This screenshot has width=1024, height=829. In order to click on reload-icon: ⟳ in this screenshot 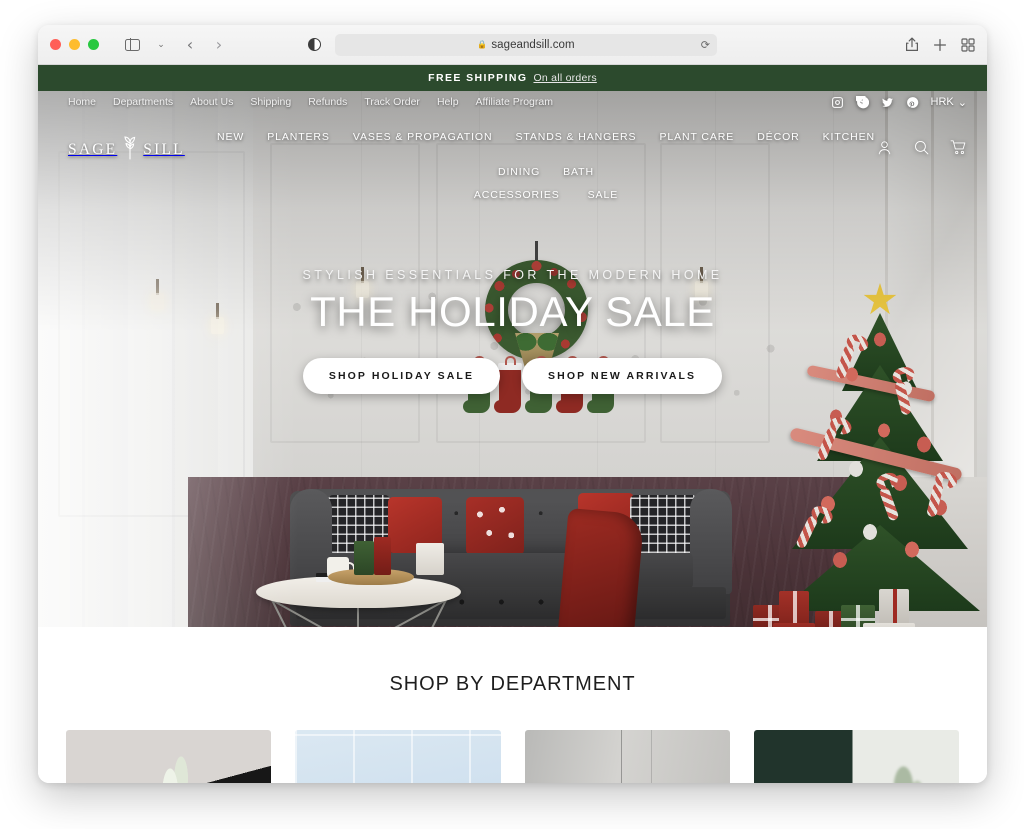, I will do `click(705, 44)`.